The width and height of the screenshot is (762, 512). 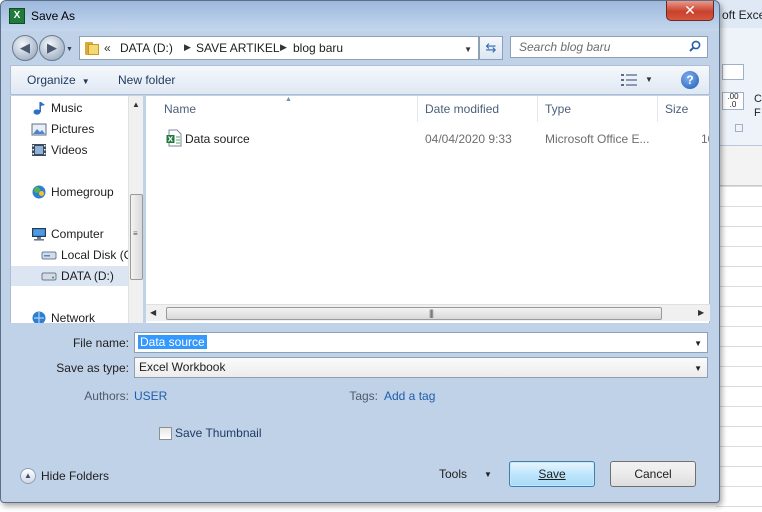 I want to click on search-placeholder: Search blog baru, so click(x=565, y=47).